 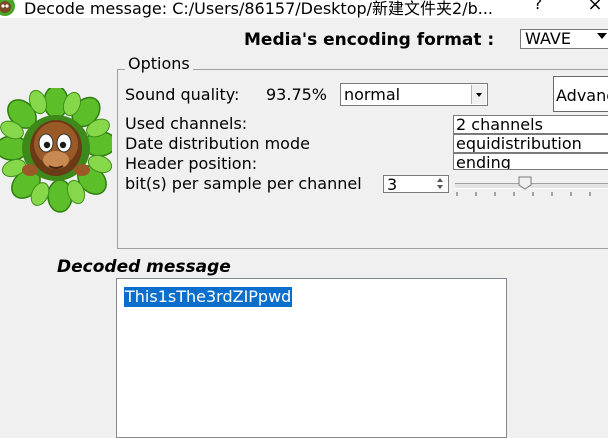 What do you see at coordinates (483, 161) in the screenshot?
I see `header-position-value: ending` at bounding box center [483, 161].